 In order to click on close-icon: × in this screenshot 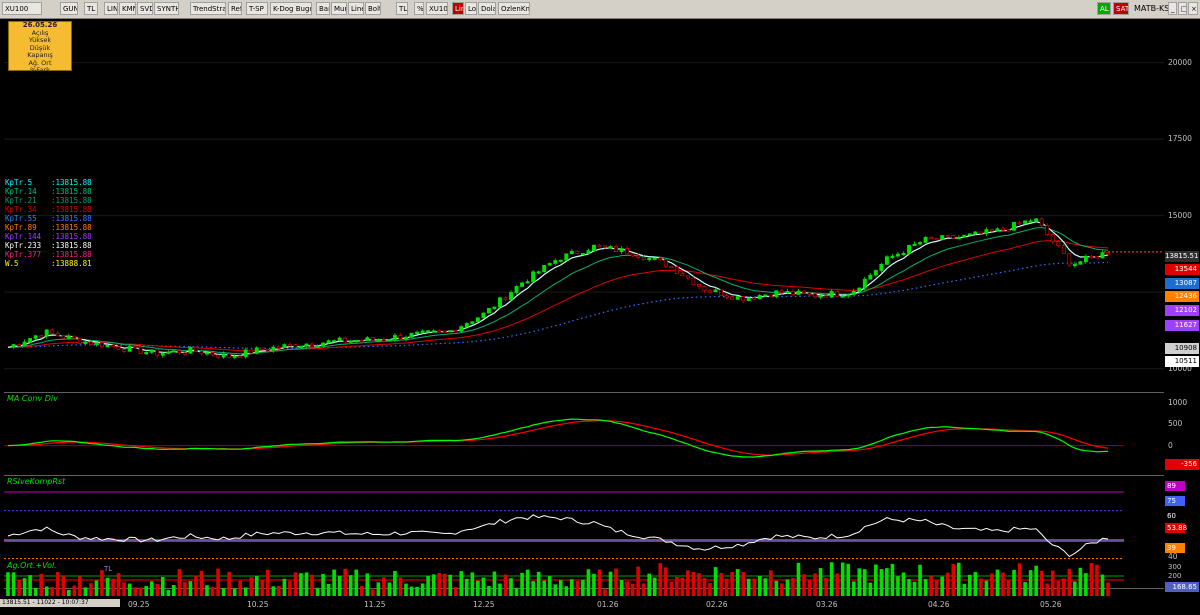, I will do `click(1193, 8)`.